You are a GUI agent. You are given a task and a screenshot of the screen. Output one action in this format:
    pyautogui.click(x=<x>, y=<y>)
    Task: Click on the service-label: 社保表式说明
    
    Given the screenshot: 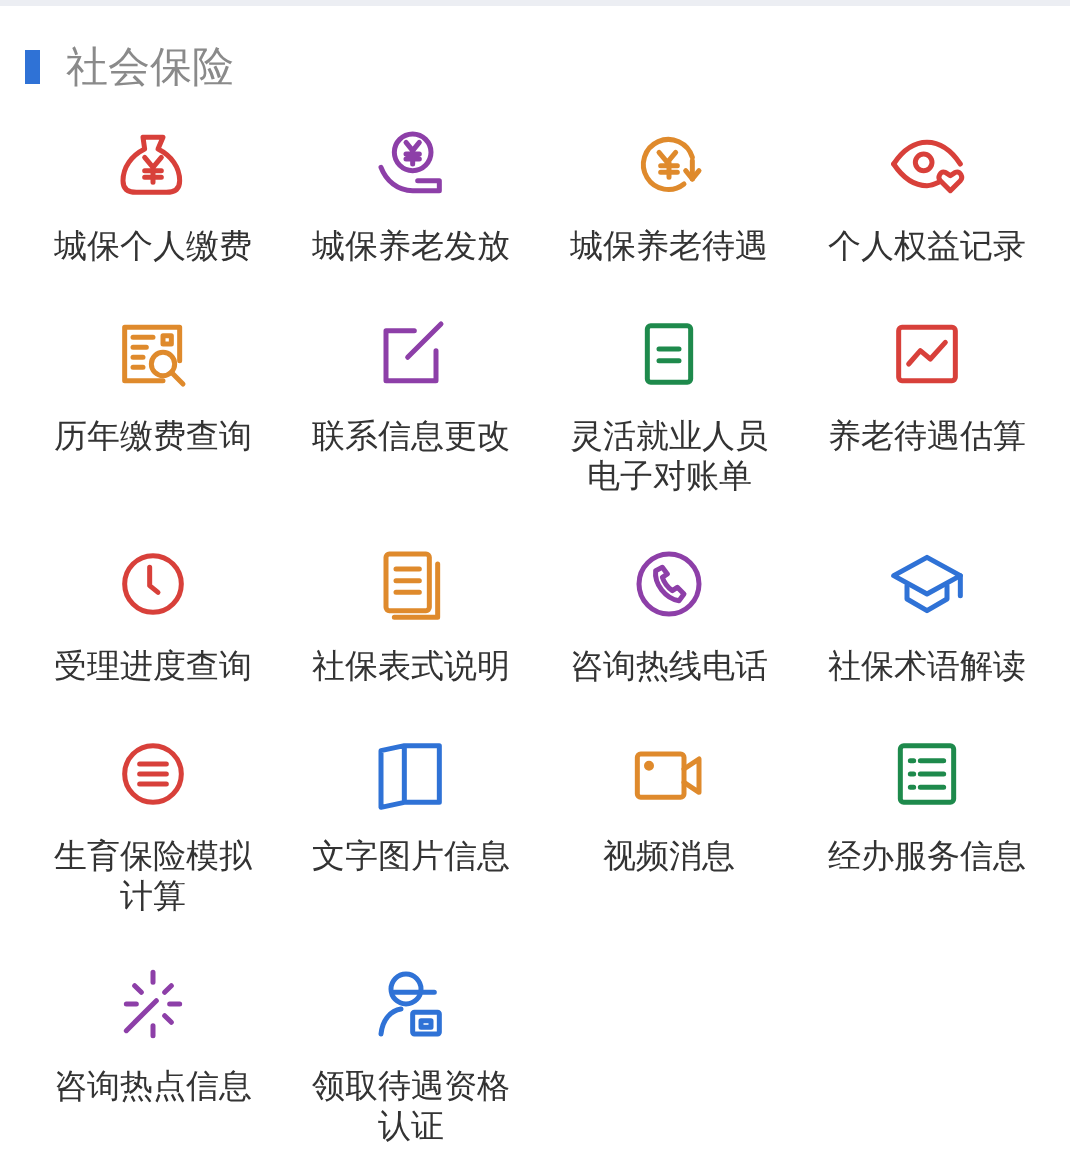 What is the action you would take?
    pyautogui.click(x=411, y=666)
    